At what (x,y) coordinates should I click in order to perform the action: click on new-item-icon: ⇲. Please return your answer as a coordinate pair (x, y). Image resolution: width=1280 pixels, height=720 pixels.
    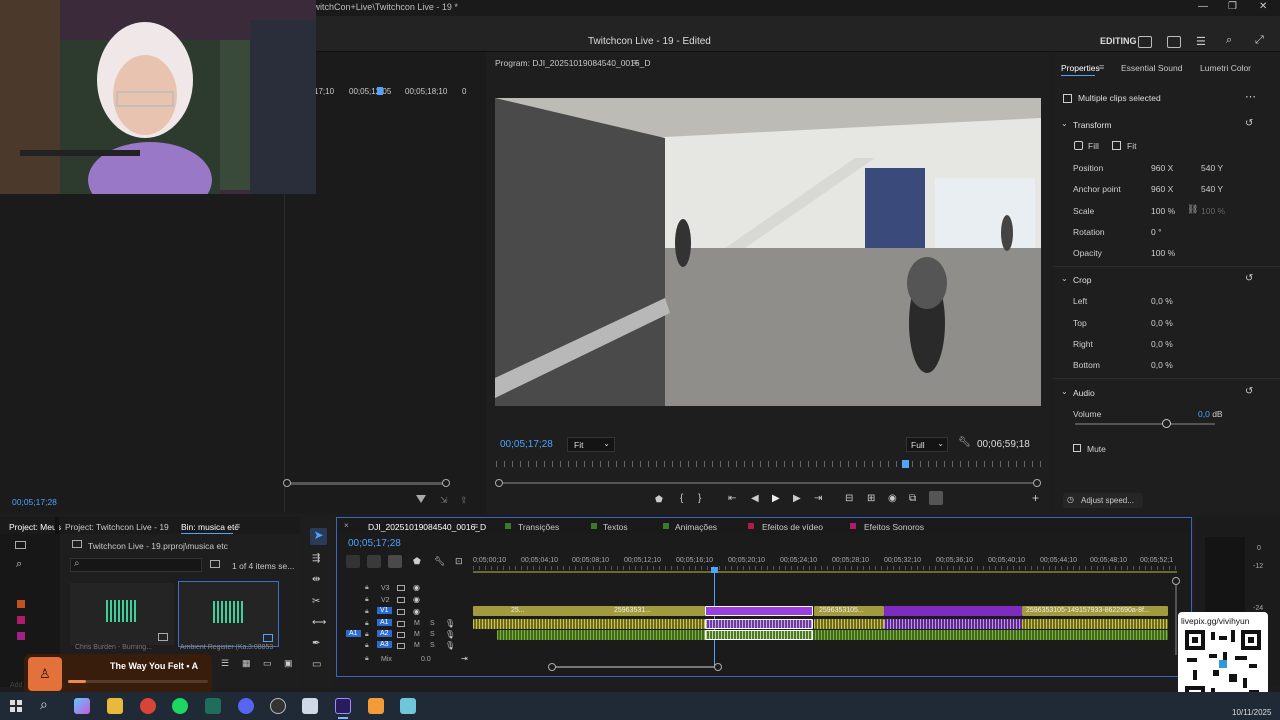
    Looking at the image, I should click on (444, 500).